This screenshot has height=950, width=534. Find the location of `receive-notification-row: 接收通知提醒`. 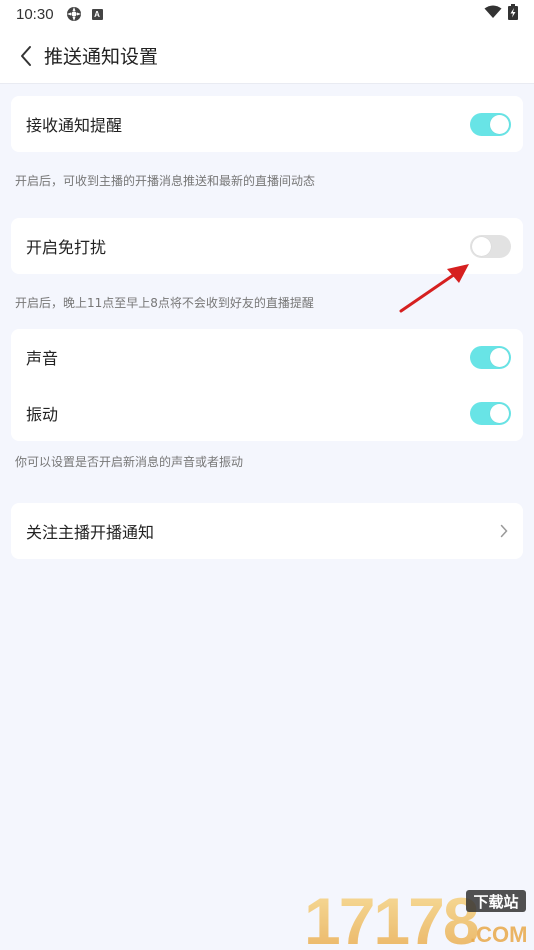

receive-notification-row: 接收通知提醒 is located at coordinates (267, 124).